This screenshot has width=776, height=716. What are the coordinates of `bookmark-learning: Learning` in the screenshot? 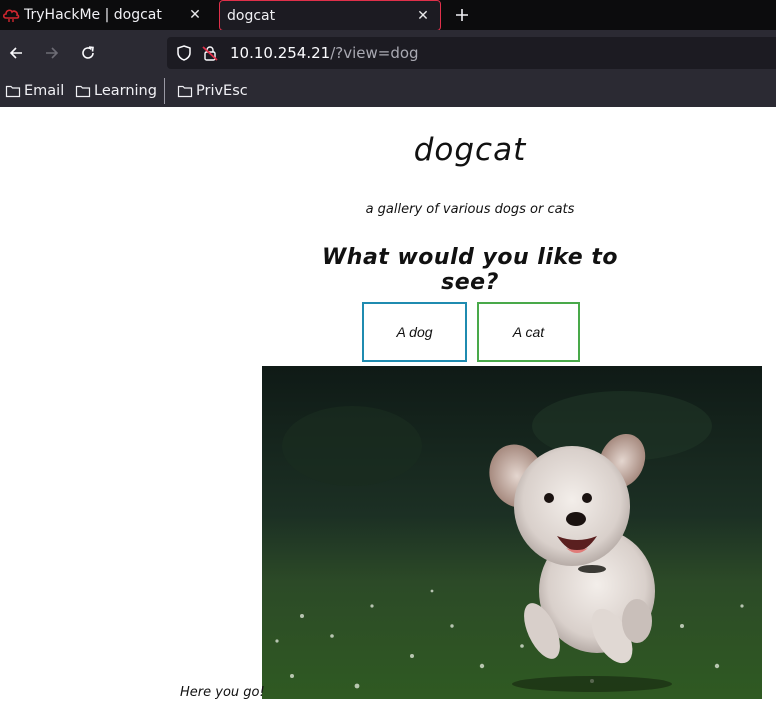 It's located at (116, 91).